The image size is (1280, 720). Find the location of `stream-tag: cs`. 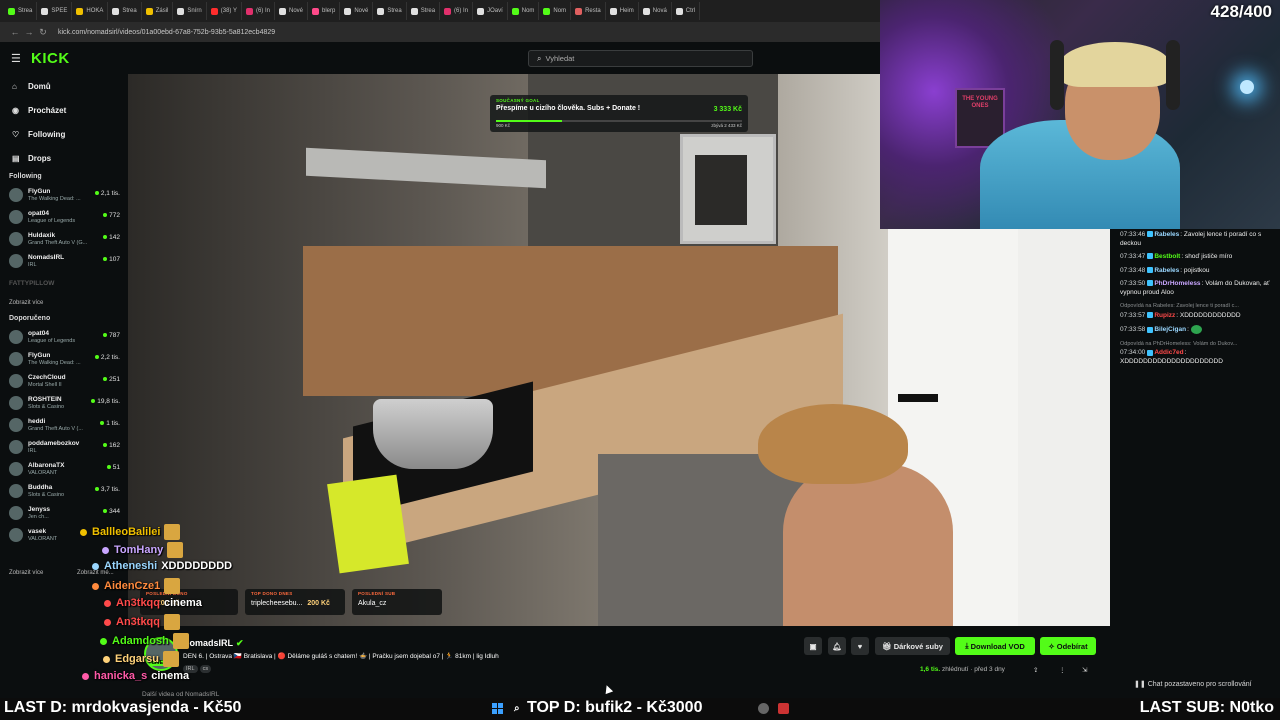

stream-tag: cs is located at coordinates (205, 669).